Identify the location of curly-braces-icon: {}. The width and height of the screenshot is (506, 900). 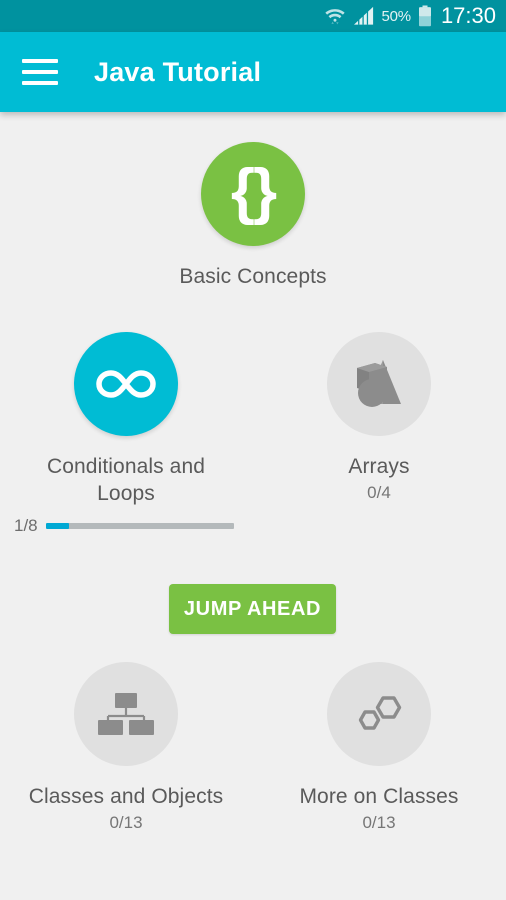
(253, 191).